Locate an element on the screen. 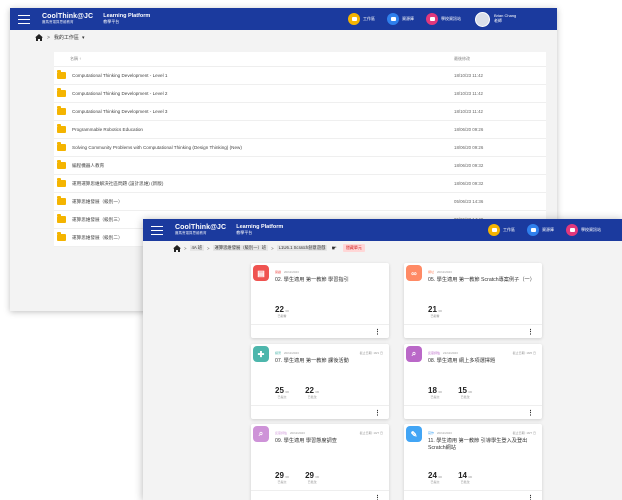  card-title: 05. 學生適用 第一教節 Scratch專案例子（一） is located at coordinates (482, 280).